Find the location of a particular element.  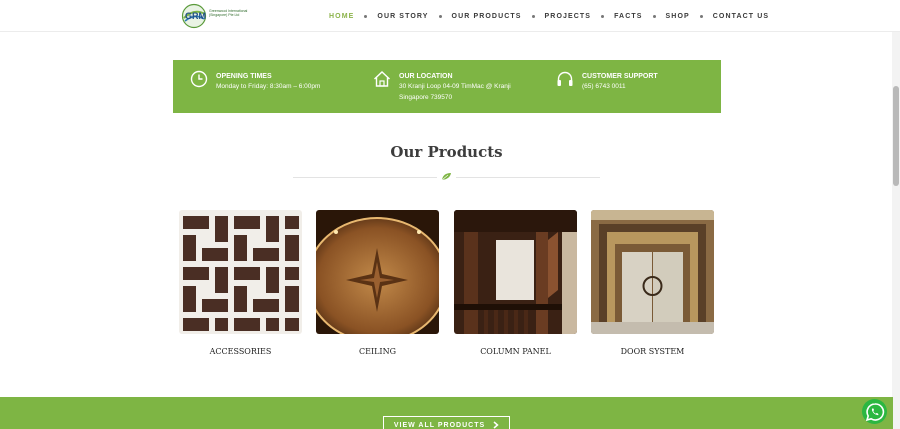

product-card-column-panel: COLUMN PANEL is located at coordinates (515, 283).